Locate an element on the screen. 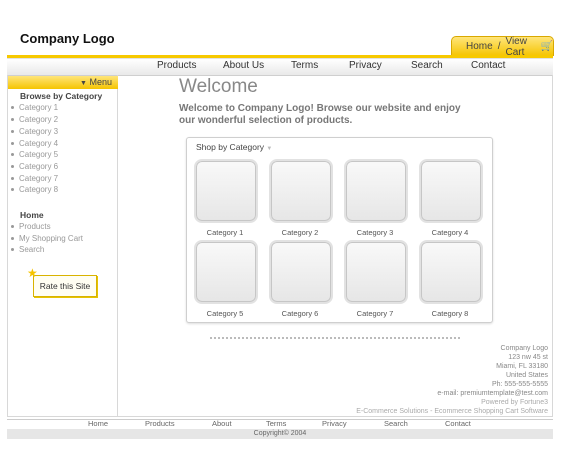  nav-products: Products is located at coordinates (176, 65).